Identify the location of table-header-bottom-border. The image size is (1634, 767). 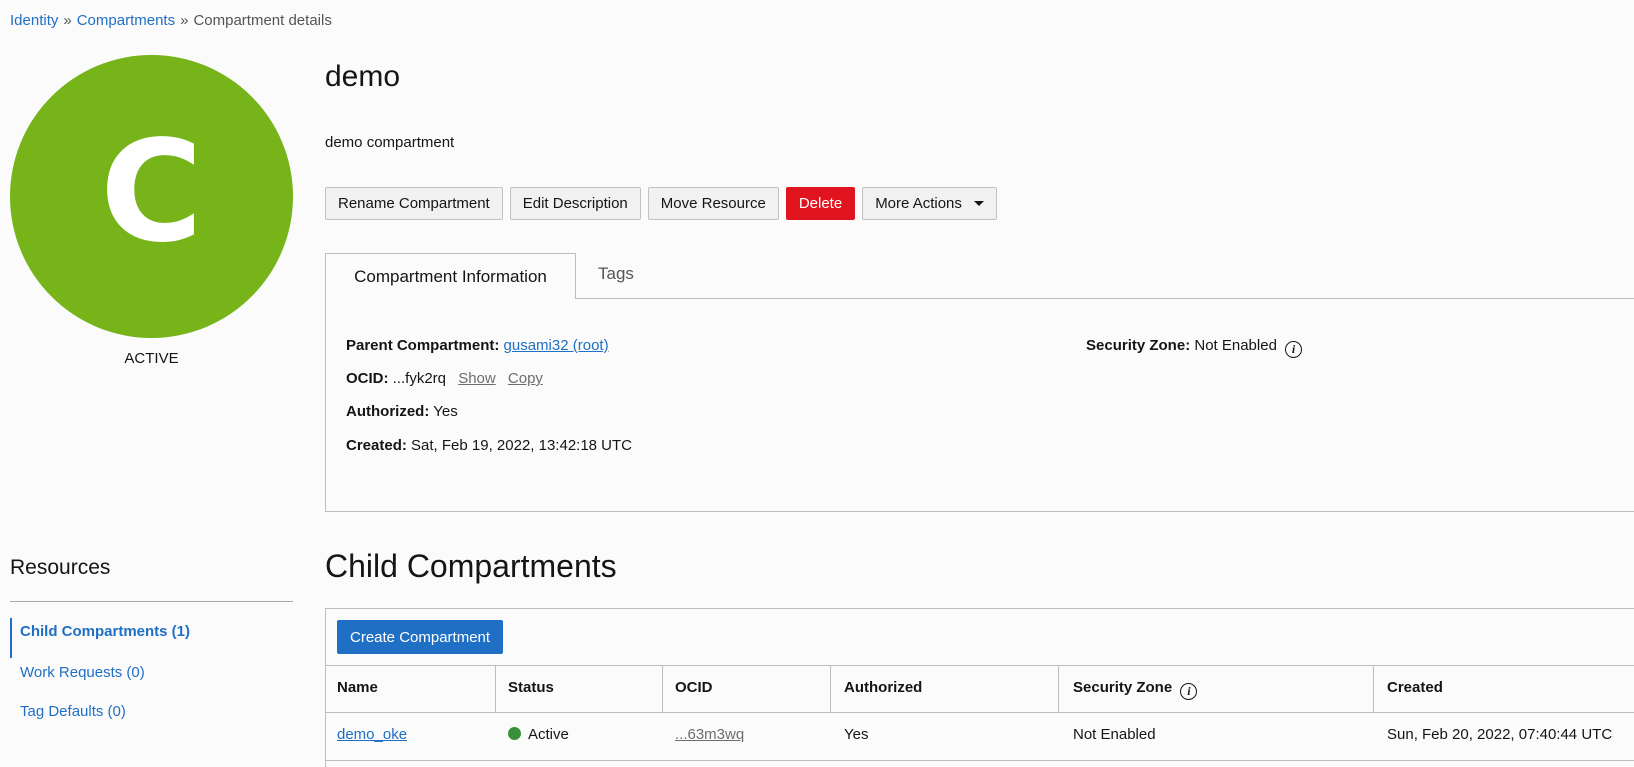
(979, 712).